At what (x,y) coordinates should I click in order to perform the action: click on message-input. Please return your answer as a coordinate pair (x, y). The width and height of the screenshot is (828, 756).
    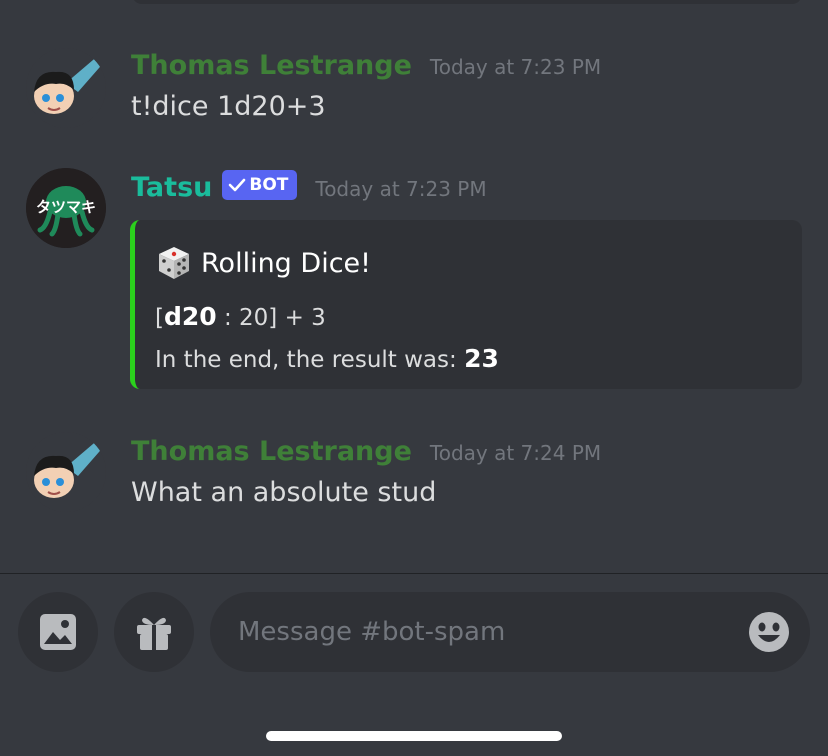
    Looking at the image, I should click on (478, 632).